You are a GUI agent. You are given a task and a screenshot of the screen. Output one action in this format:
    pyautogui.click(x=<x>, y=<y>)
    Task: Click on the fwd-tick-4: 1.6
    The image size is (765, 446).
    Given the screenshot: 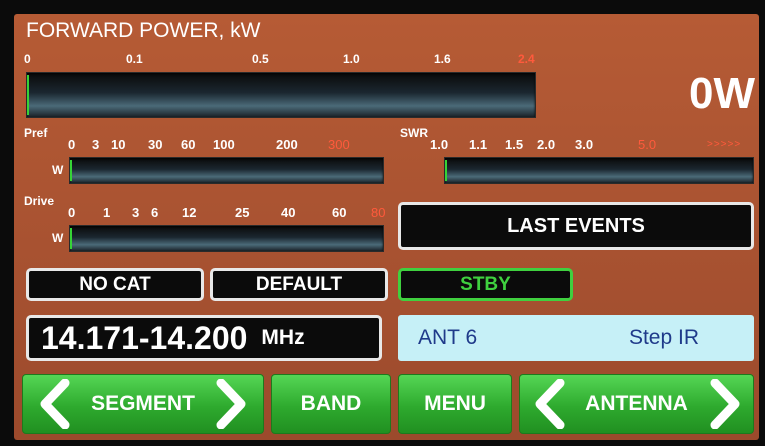 What is the action you would take?
    pyautogui.click(x=442, y=59)
    